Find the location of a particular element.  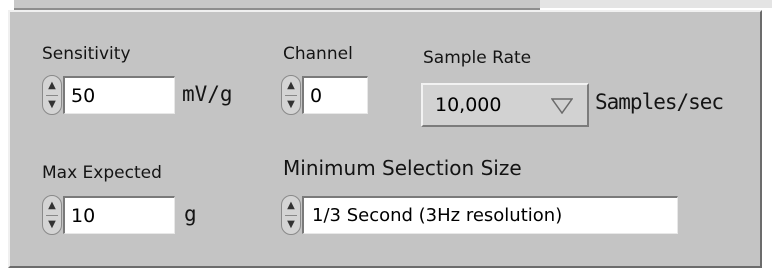

channel-label: Channel is located at coordinates (318, 54).